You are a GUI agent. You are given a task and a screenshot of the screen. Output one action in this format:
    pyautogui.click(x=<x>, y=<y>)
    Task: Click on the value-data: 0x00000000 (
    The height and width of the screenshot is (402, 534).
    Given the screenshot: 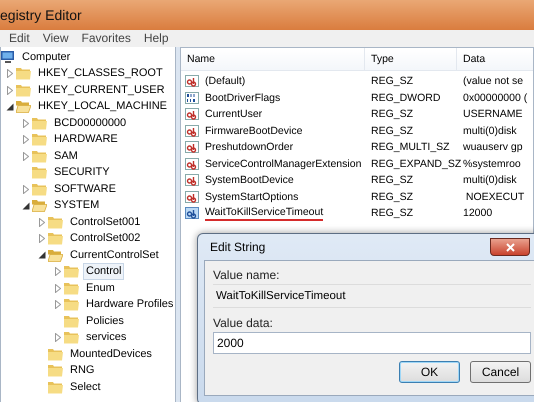 What is the action you would take?
    pyautogui.click(x=495, y=98)
    